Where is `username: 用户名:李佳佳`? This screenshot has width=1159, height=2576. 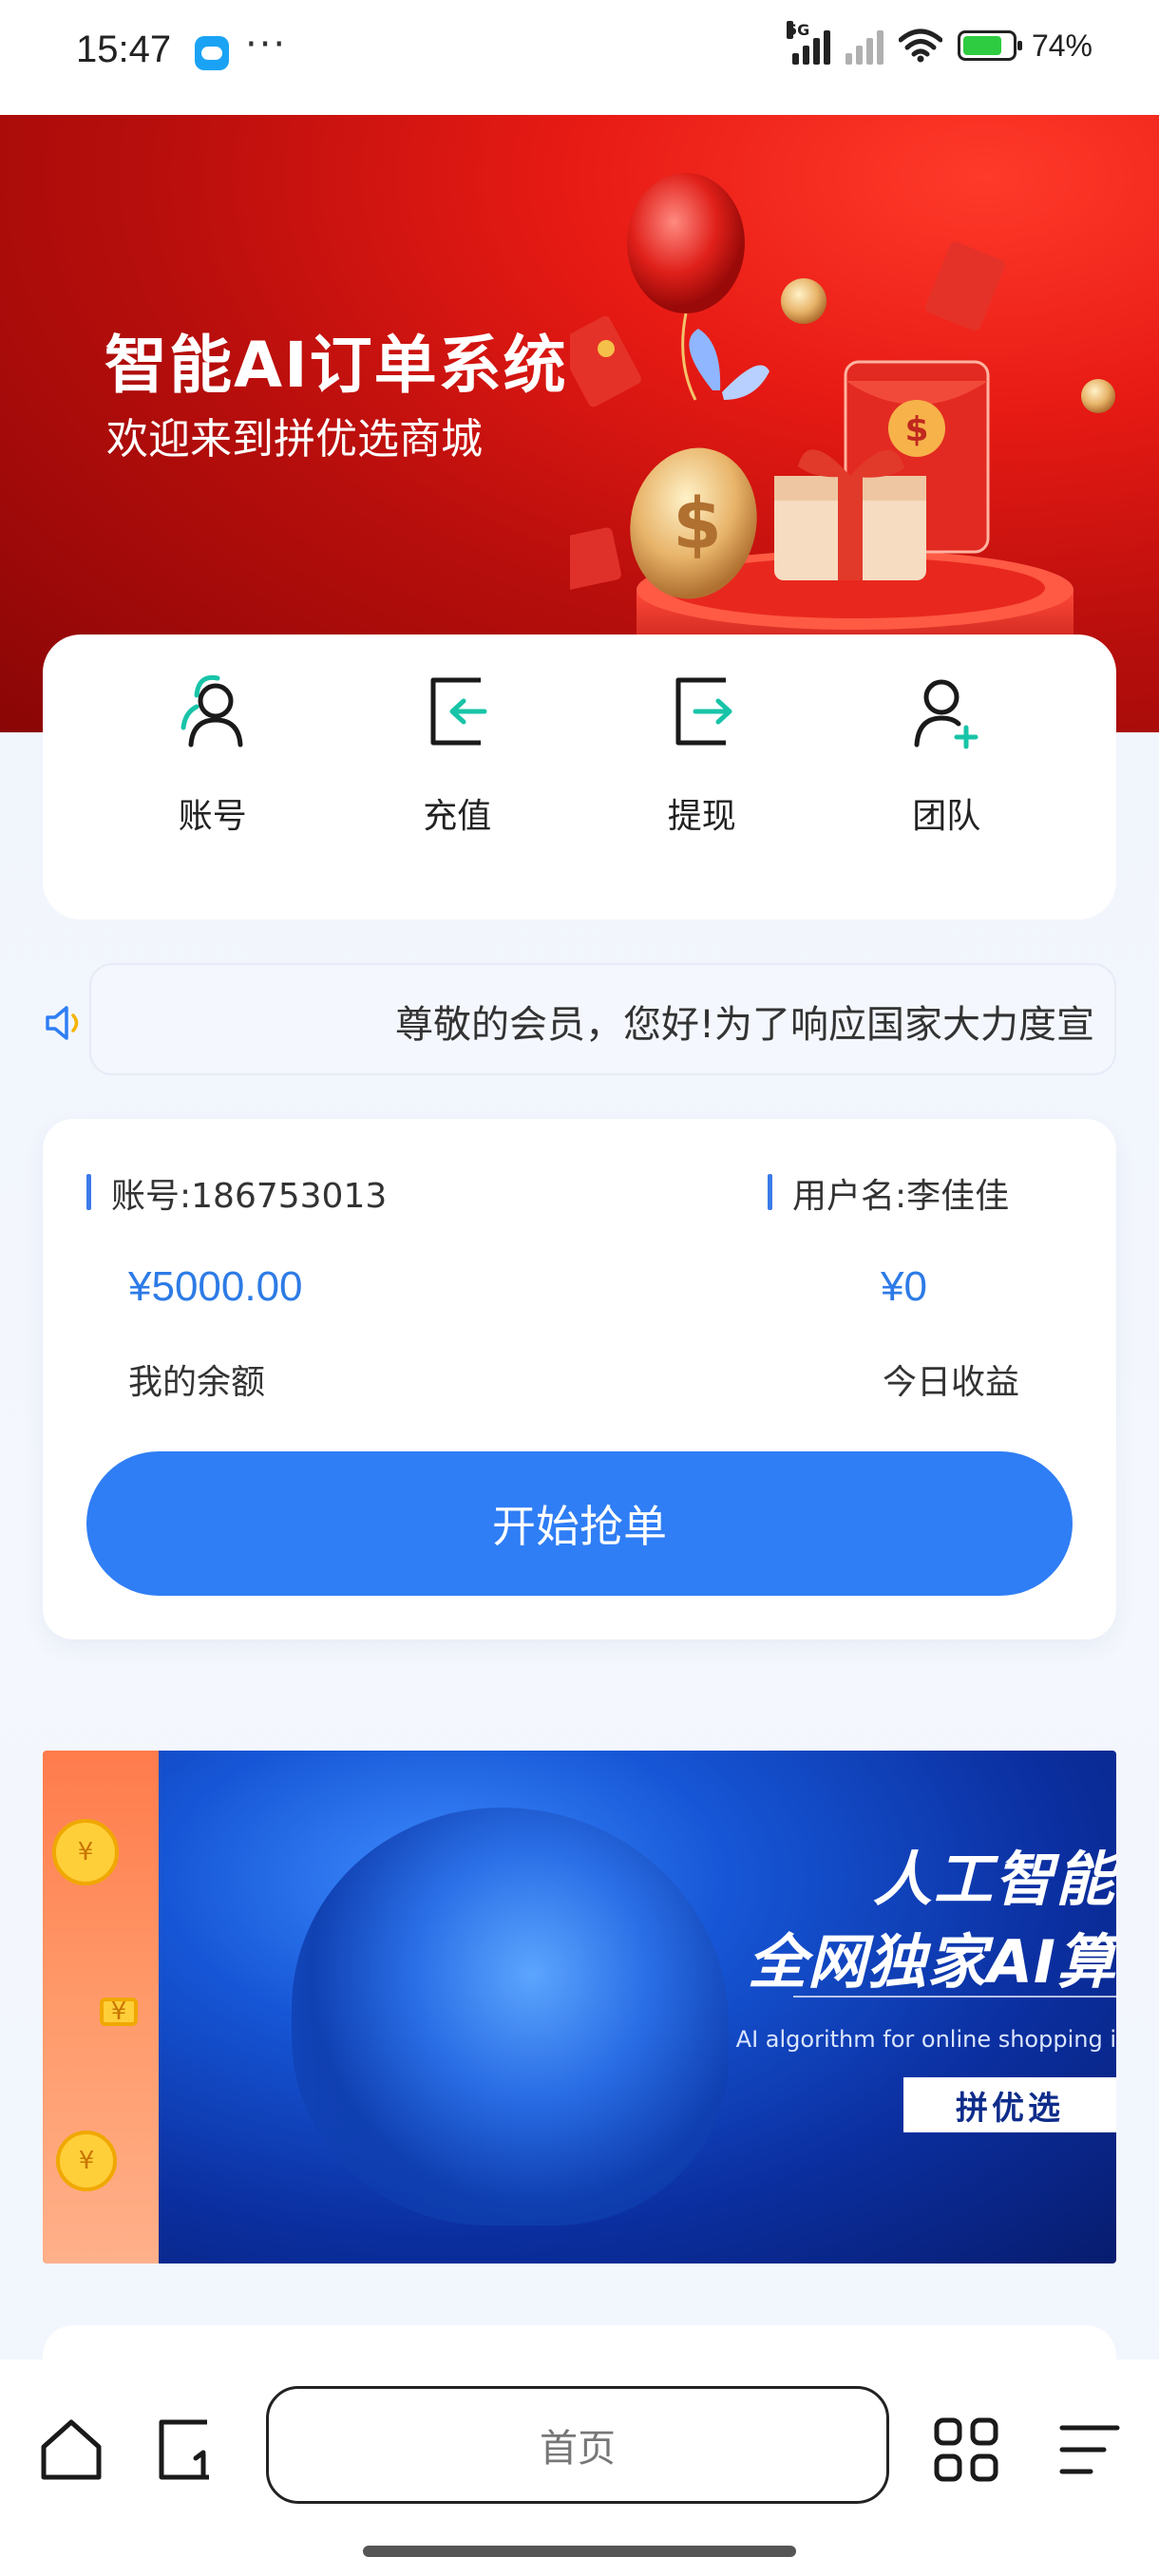 username: 用户名:李佳佳 is located at coordinates (888, 1193).